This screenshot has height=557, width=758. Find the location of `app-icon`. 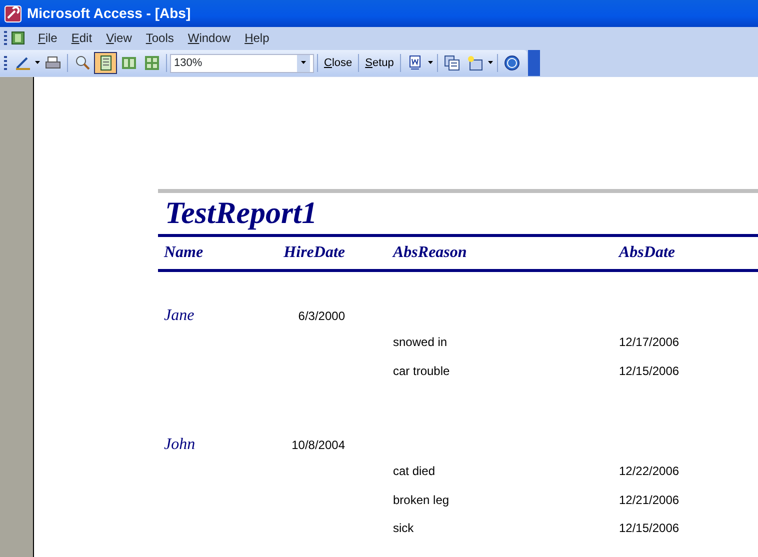

app-icon is located at coordinates (13, 13).